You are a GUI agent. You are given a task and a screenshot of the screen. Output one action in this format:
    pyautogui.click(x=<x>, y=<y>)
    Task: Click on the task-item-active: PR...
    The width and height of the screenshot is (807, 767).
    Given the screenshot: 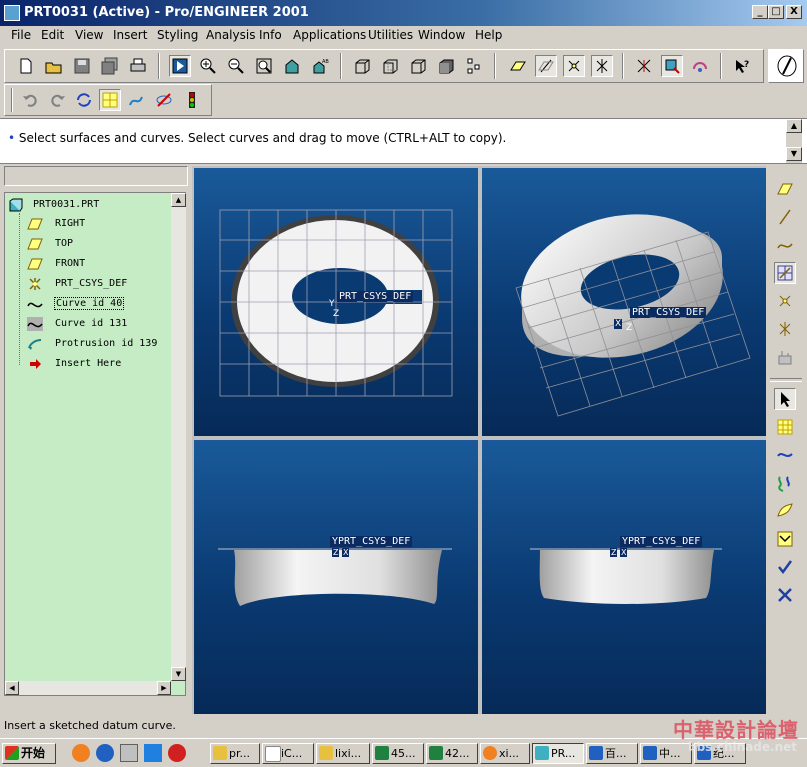 What is the action you would take?
    pyautogui.click(x=558, y=753)
    